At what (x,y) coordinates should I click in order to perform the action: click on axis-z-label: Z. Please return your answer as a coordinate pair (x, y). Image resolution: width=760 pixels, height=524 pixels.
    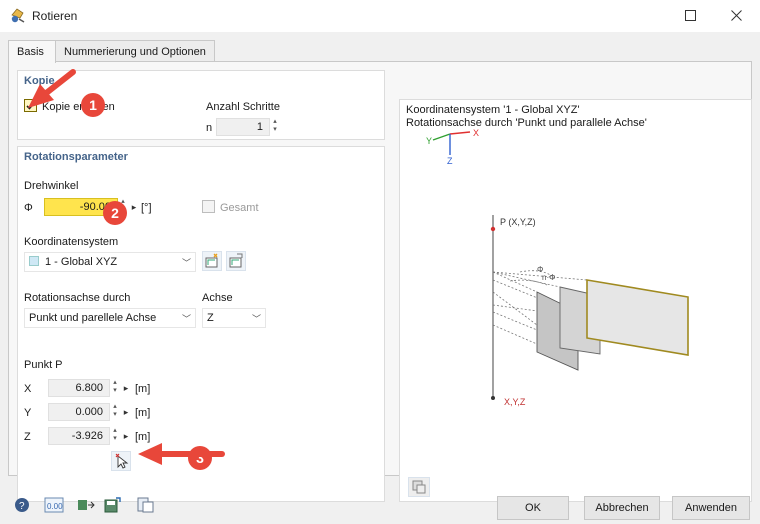
    Looking at the image, I should click on (450, 161).